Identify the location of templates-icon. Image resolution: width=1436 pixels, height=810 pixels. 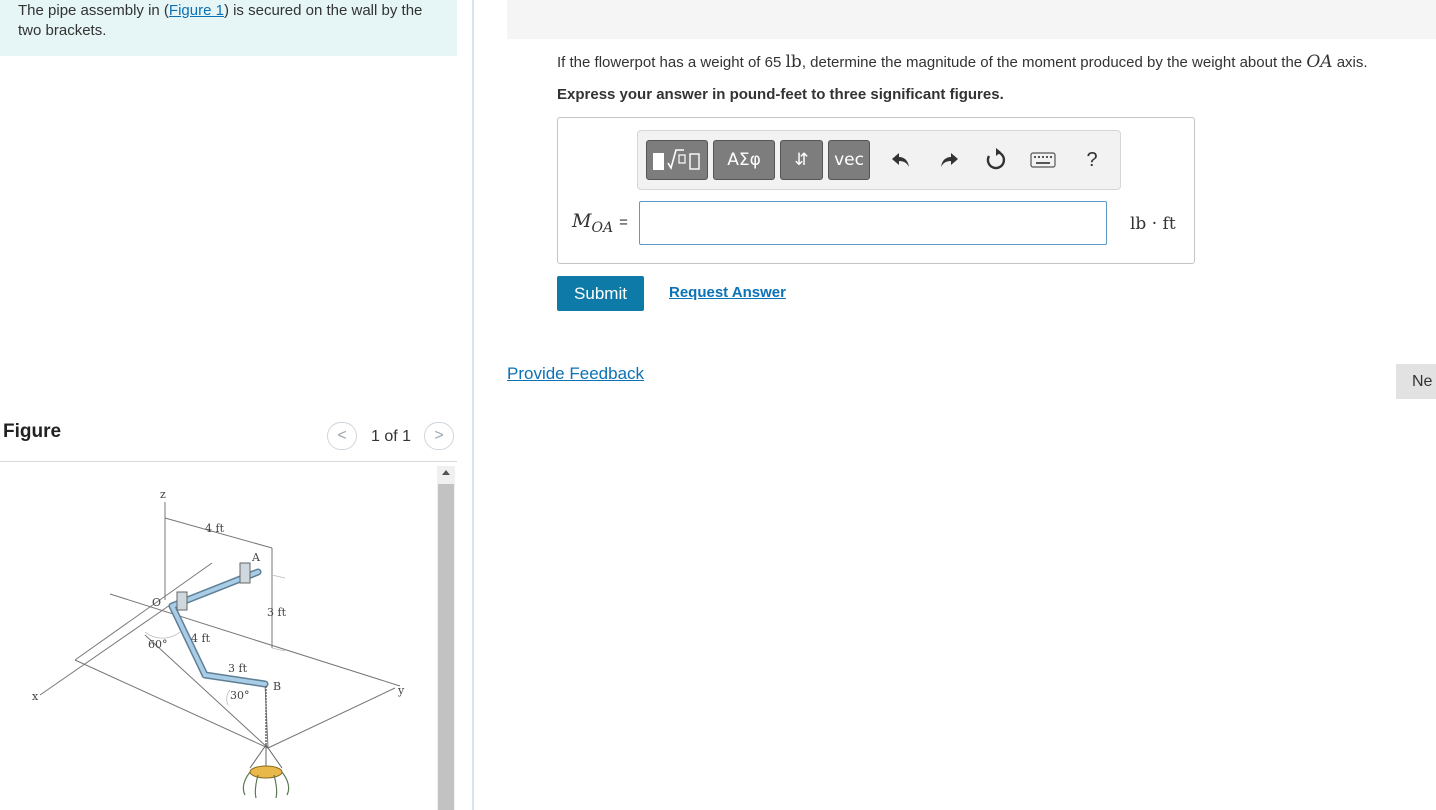
(676, 160).